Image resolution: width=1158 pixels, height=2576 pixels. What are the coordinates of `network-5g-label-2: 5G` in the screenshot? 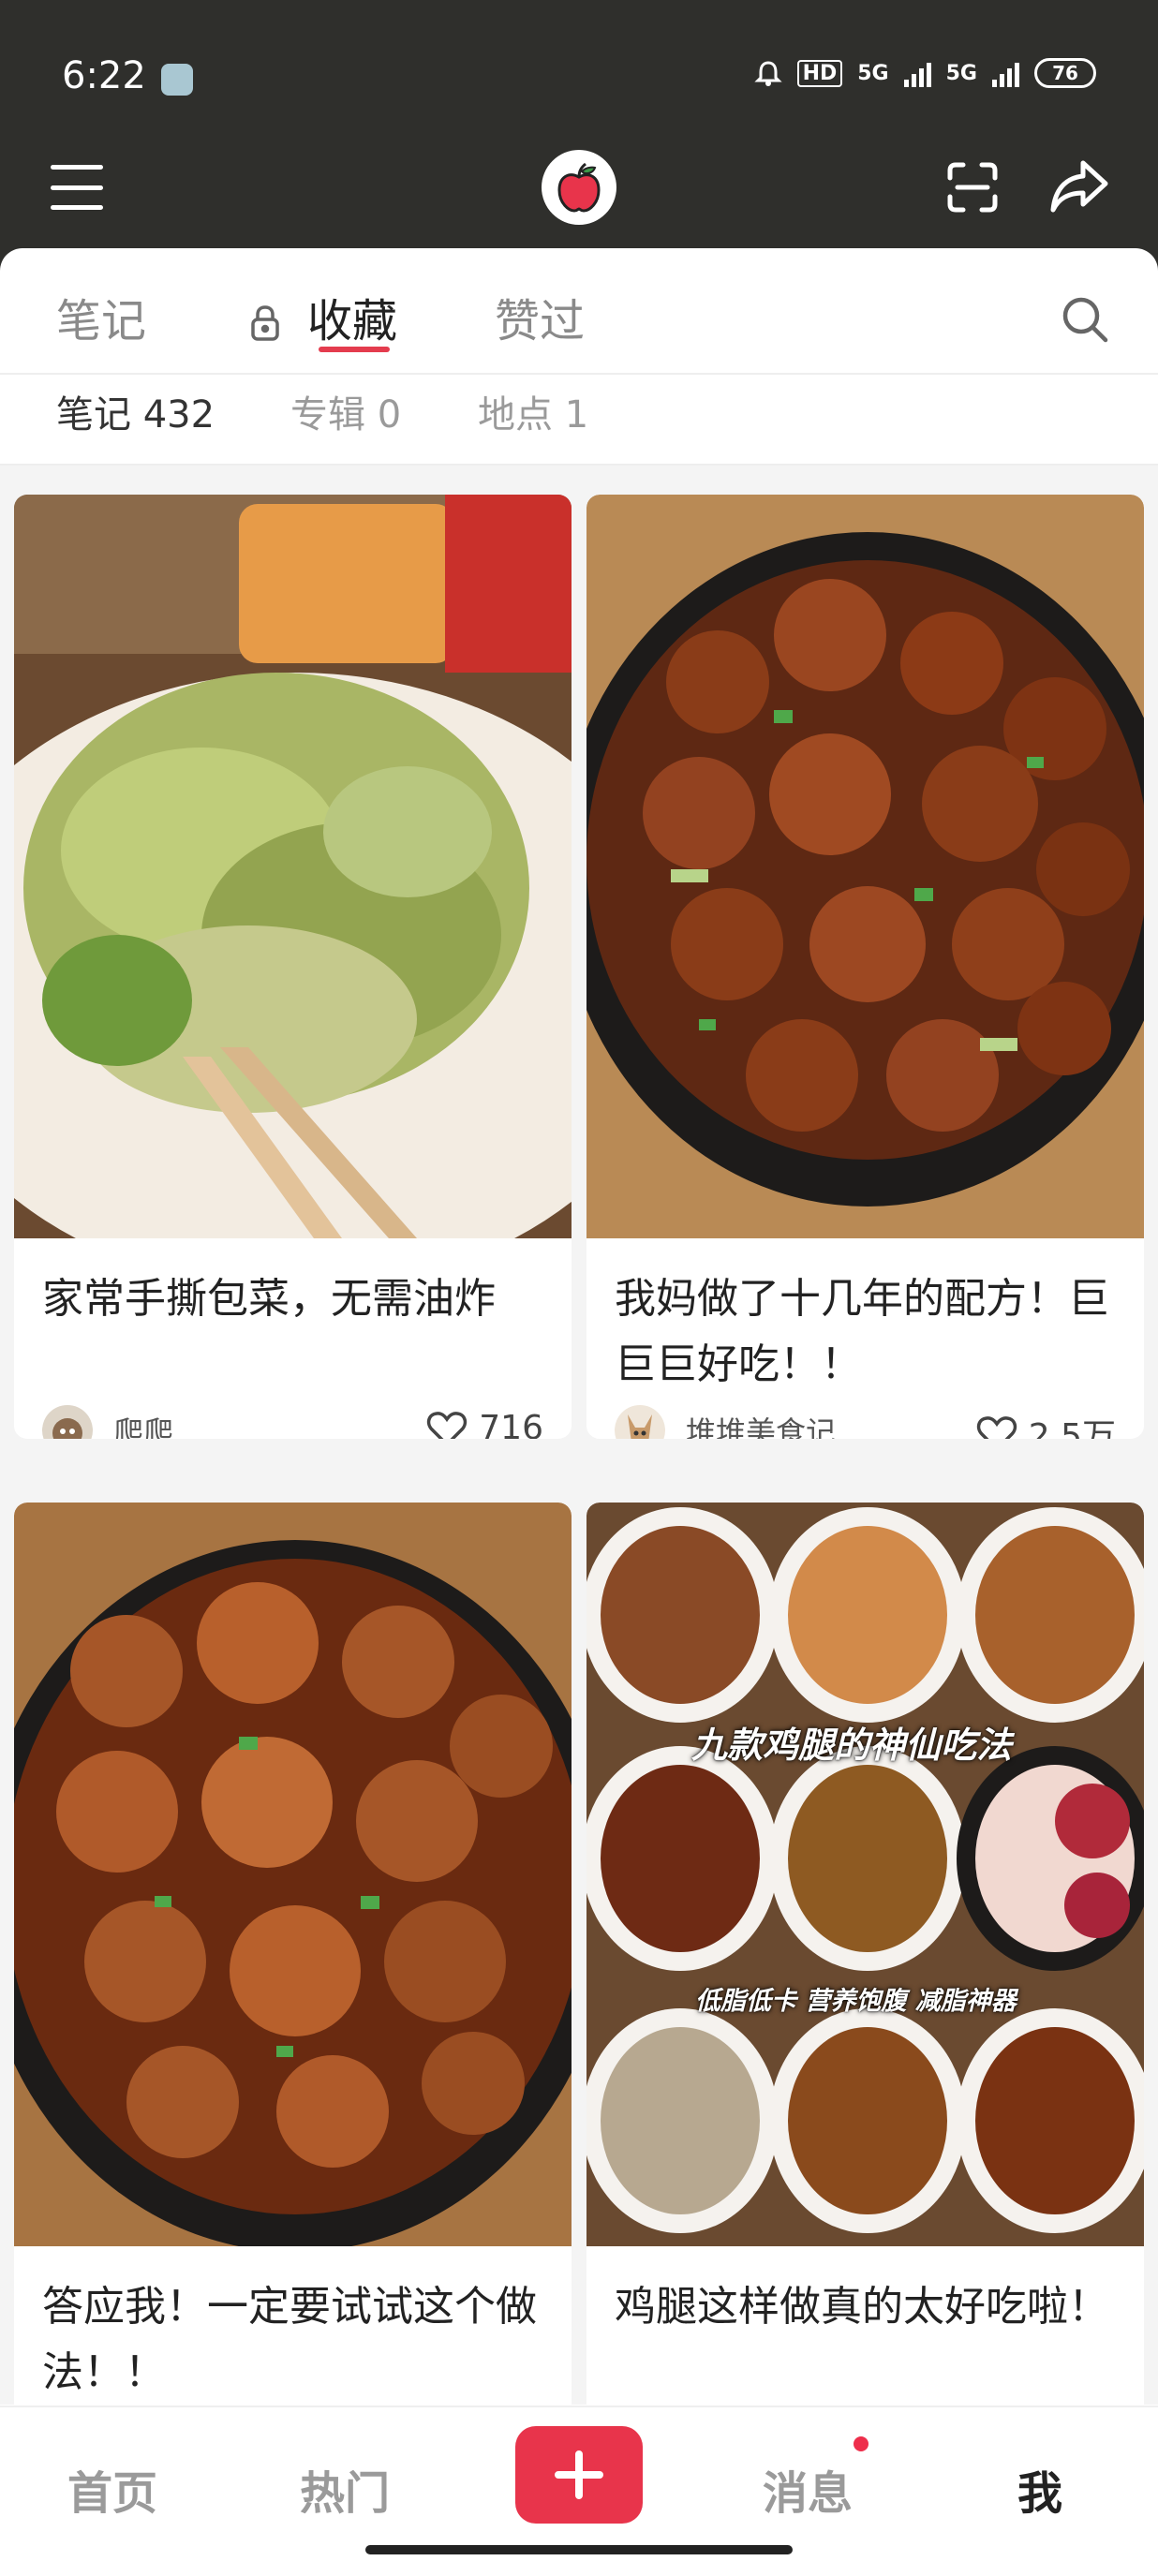 It's located at (961, 73).